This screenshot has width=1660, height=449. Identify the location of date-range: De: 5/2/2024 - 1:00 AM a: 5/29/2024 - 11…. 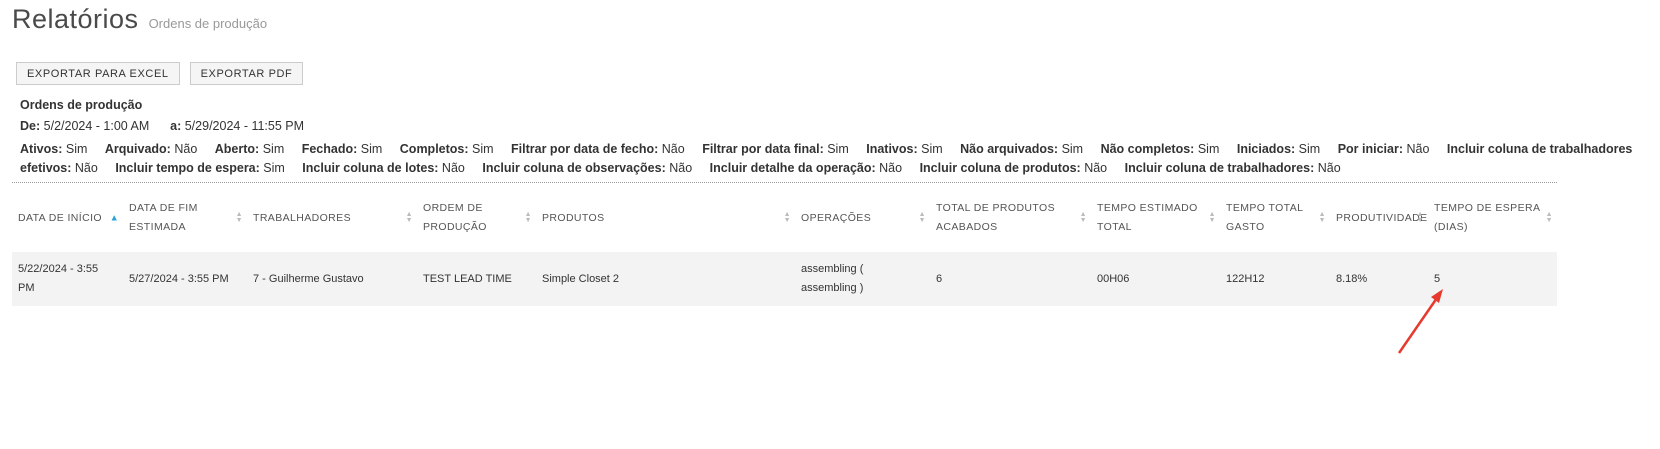
(830, 126).